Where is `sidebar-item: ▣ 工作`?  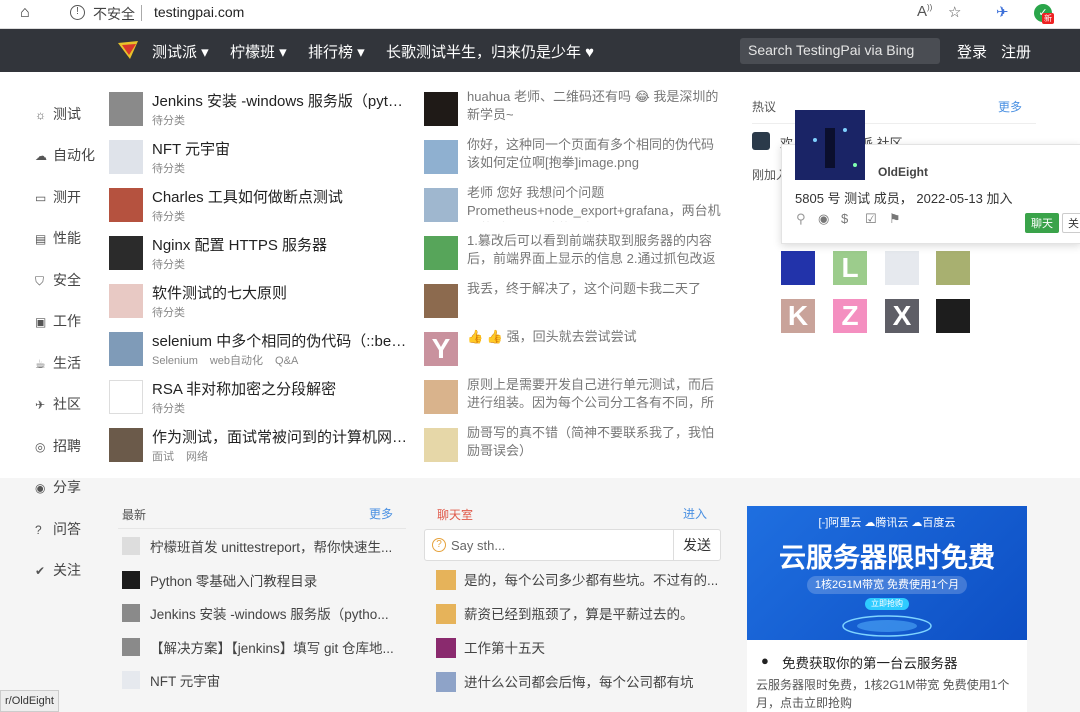 sidebar-item: ▣ 工作 is located at coordinates (75, 322).